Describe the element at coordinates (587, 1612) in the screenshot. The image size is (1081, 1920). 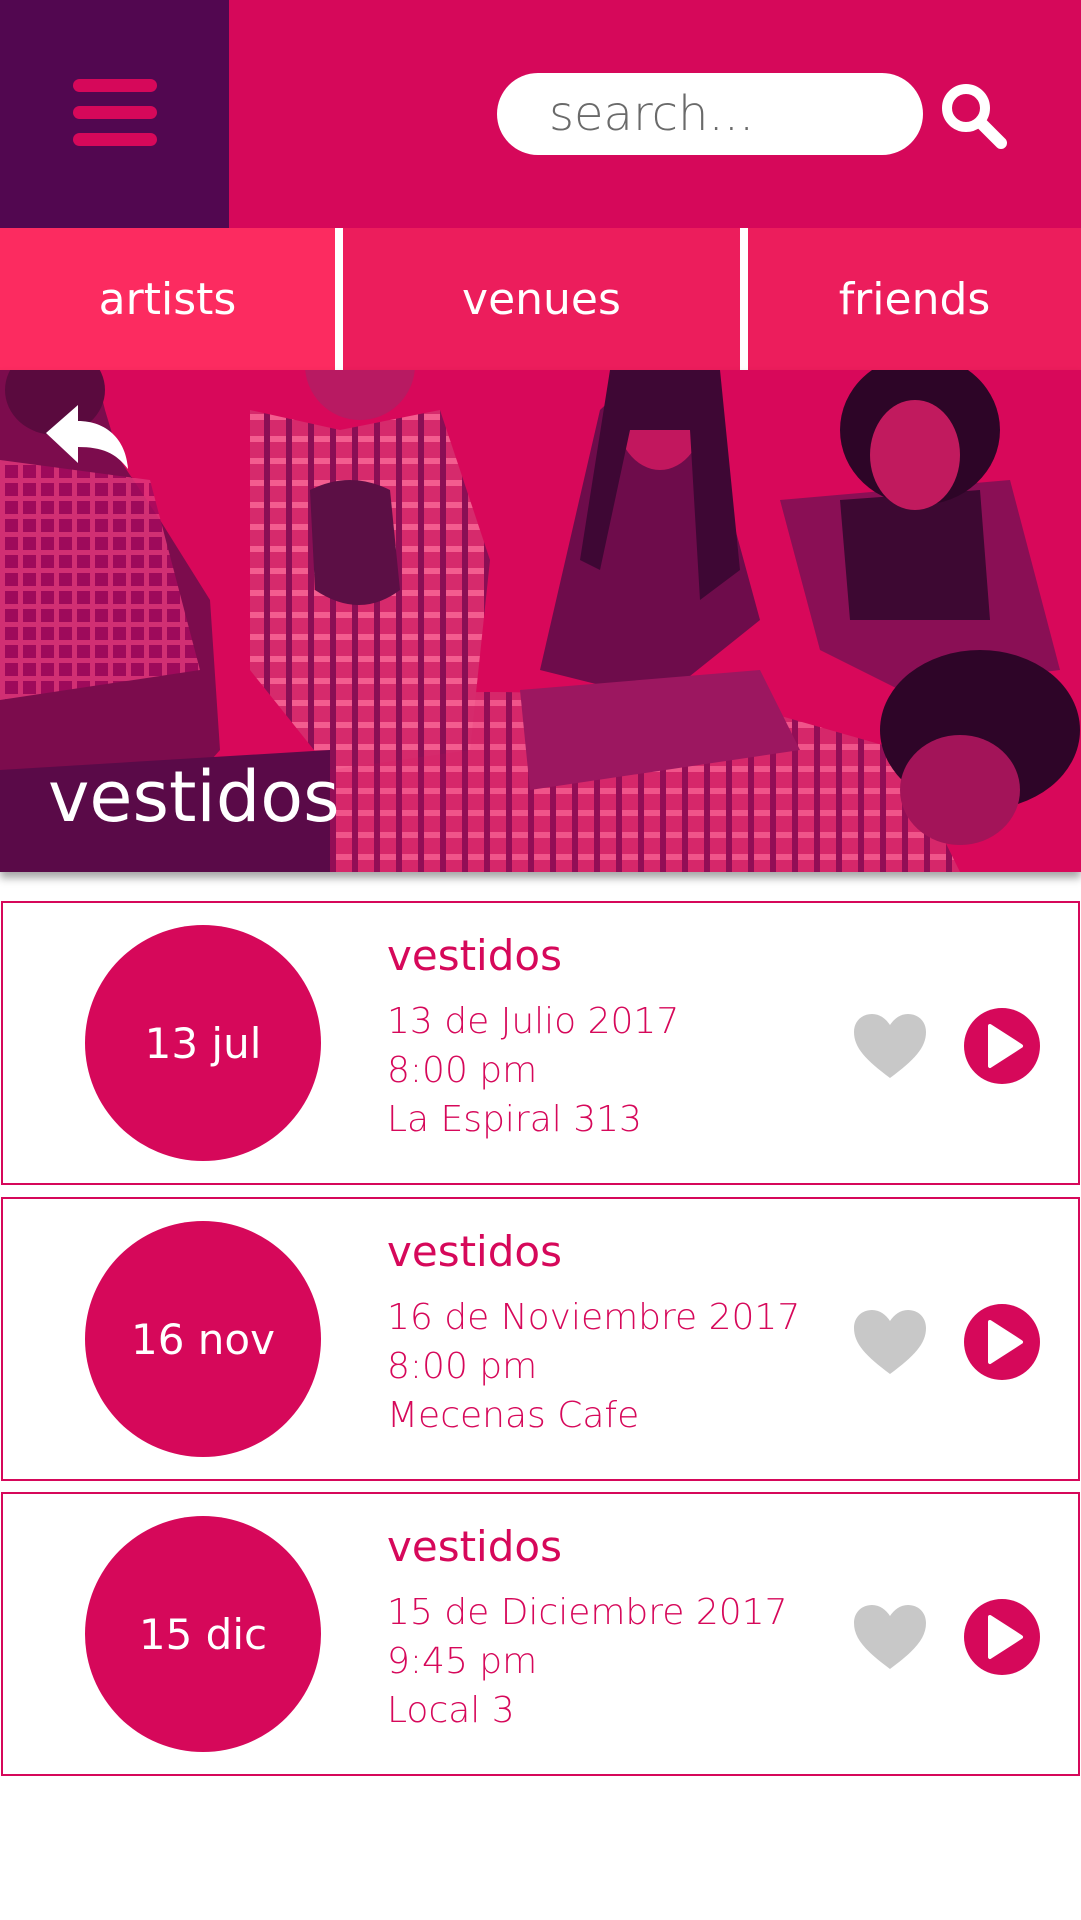
I see `event-date: 15 de Diciembre 2017` at that location.